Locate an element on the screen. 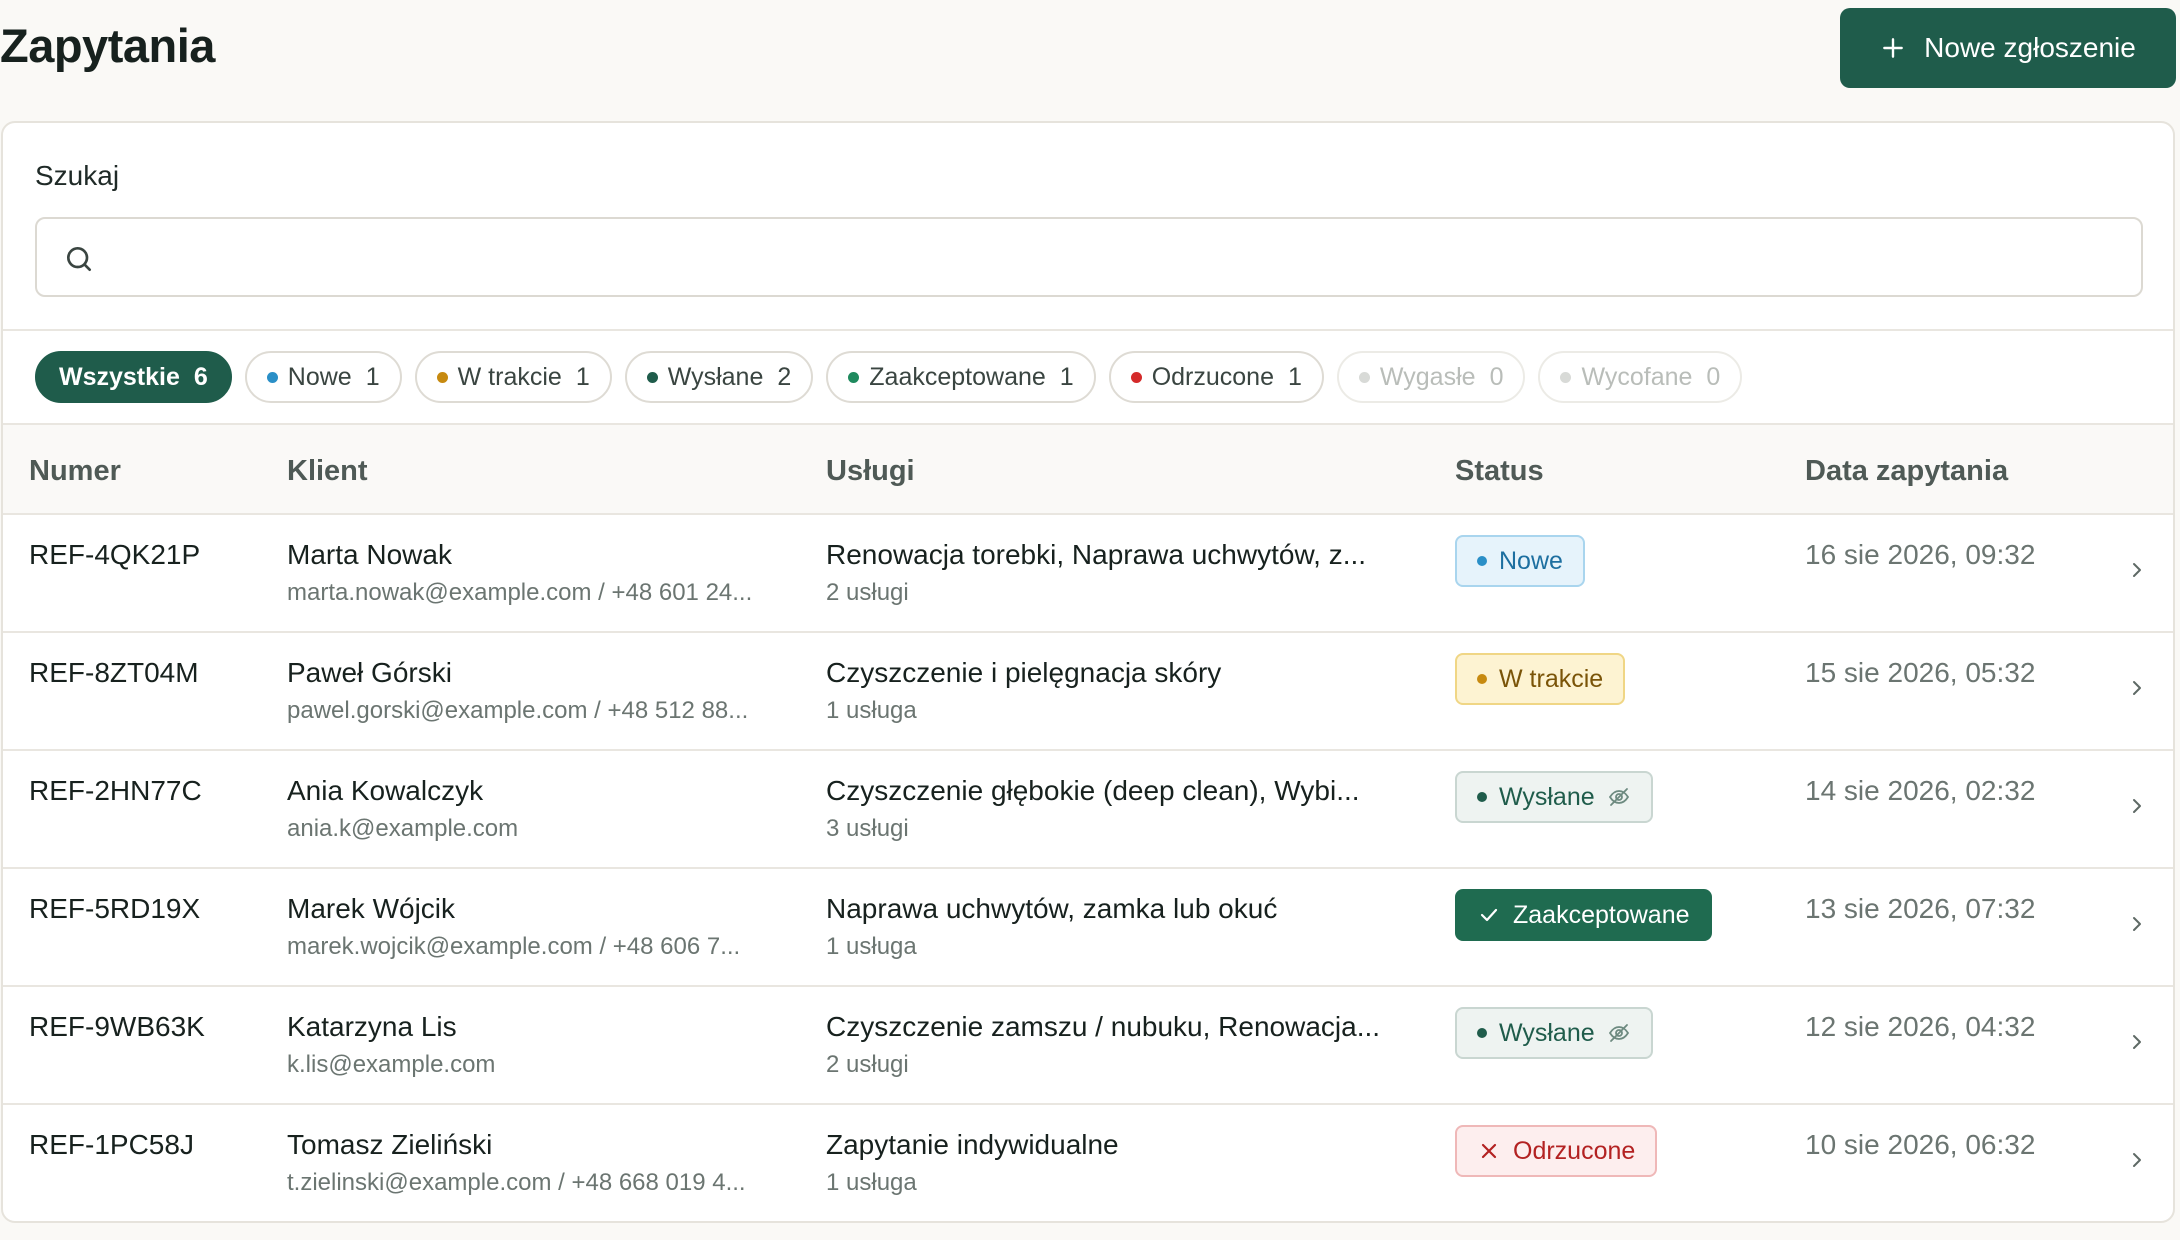  column-header: Data zapytania is located at coordinates (1907, 471).